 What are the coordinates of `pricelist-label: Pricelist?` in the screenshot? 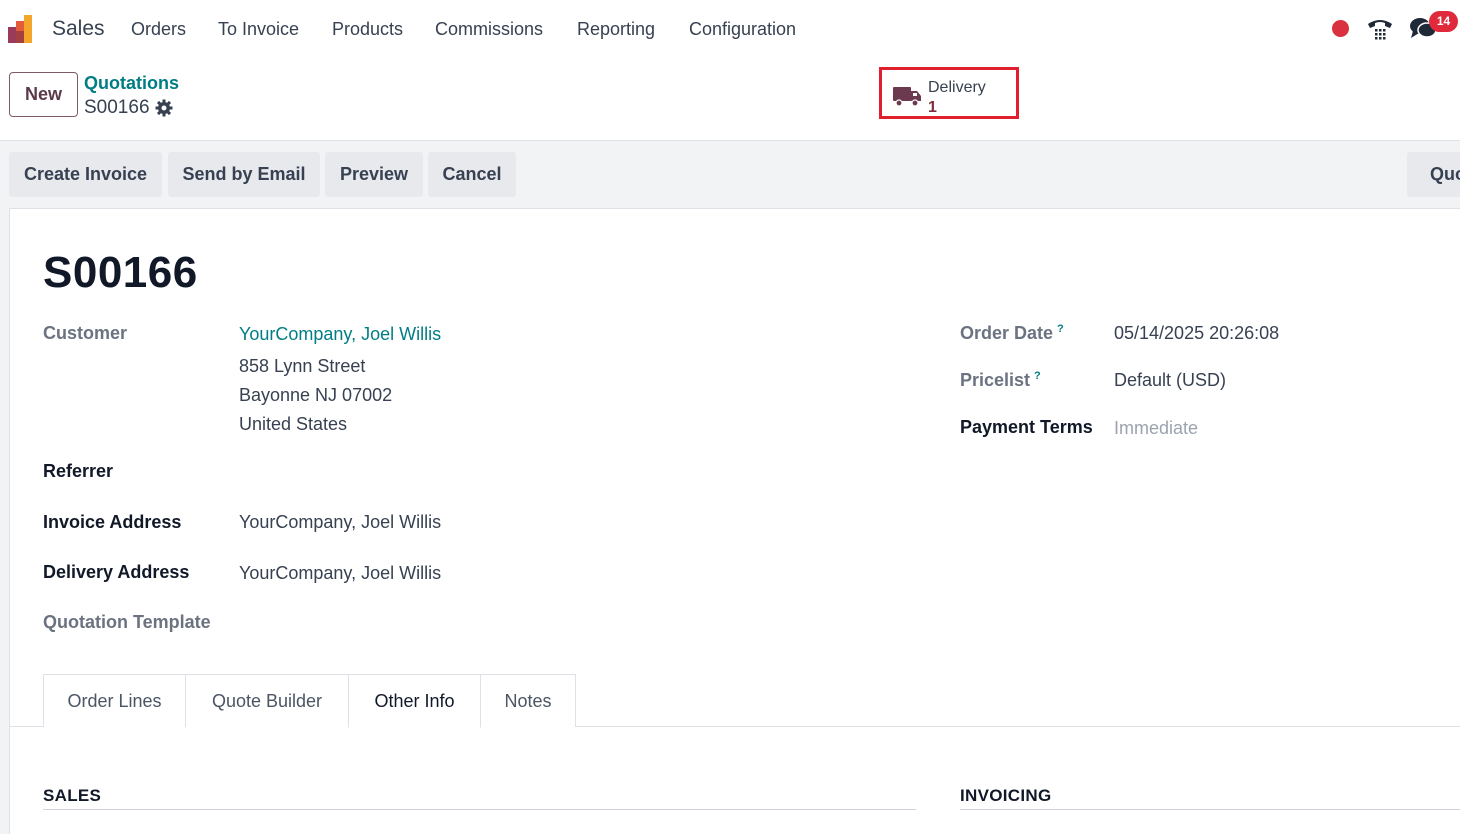 It's located at (1000, 380).